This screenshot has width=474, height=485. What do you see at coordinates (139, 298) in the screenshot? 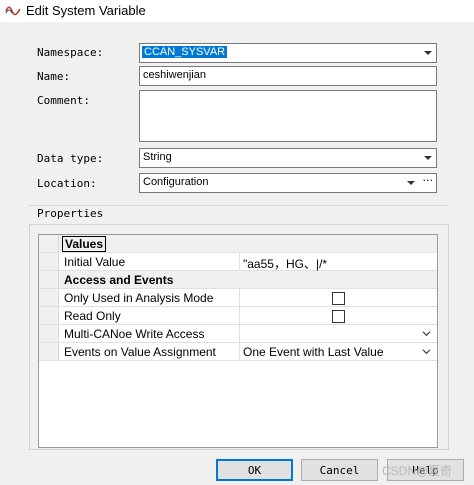
I see `property-key: Only Used in Analysis Mode` at bounding box center [139, 298].